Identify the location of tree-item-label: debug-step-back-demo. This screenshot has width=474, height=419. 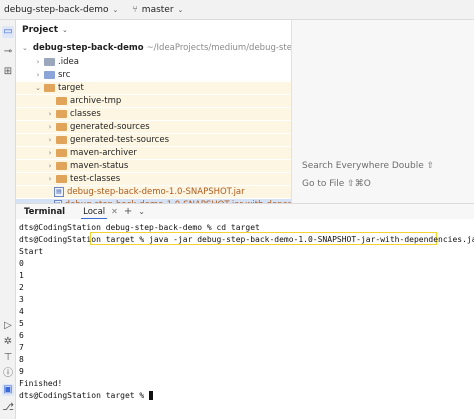
(88, 48).